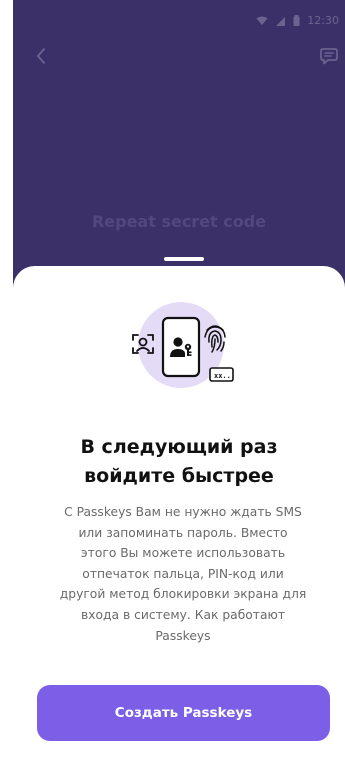 Image resolution: width=345 pixels, height=762 pixels. I want to click on battery-icon, so click(296, 20).